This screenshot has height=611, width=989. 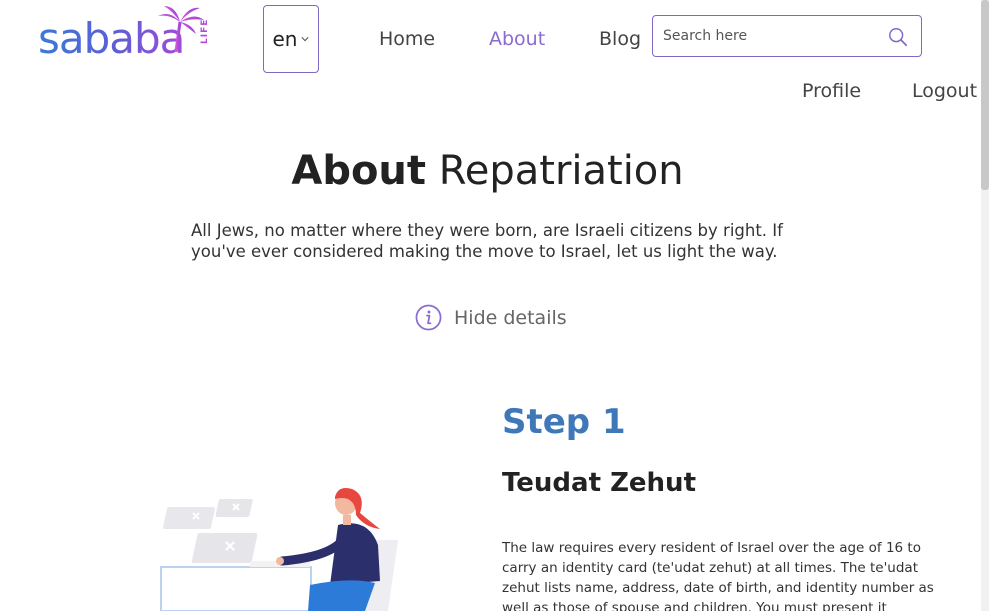 I want to click on nav-logout: Logout, so click(x=944, y=91).